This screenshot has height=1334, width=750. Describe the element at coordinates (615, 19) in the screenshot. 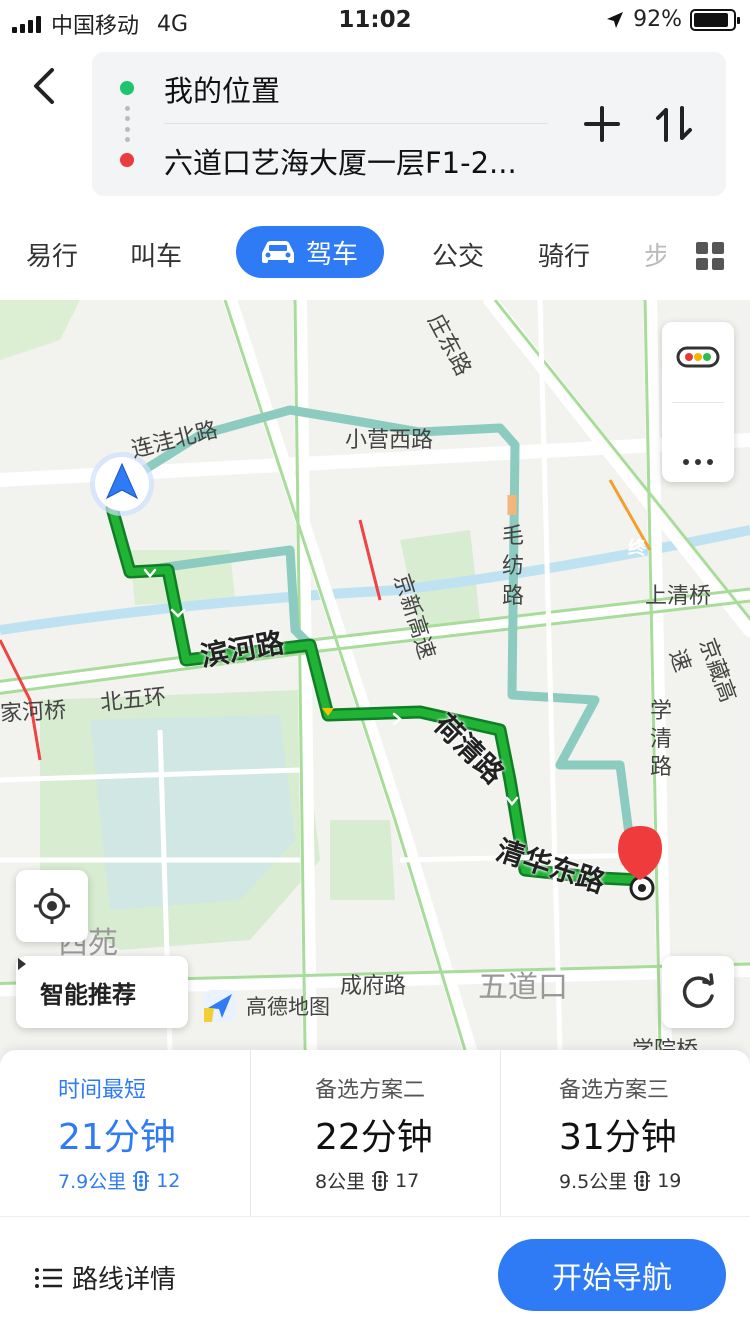

I see `location-arrow-icon` at that location.